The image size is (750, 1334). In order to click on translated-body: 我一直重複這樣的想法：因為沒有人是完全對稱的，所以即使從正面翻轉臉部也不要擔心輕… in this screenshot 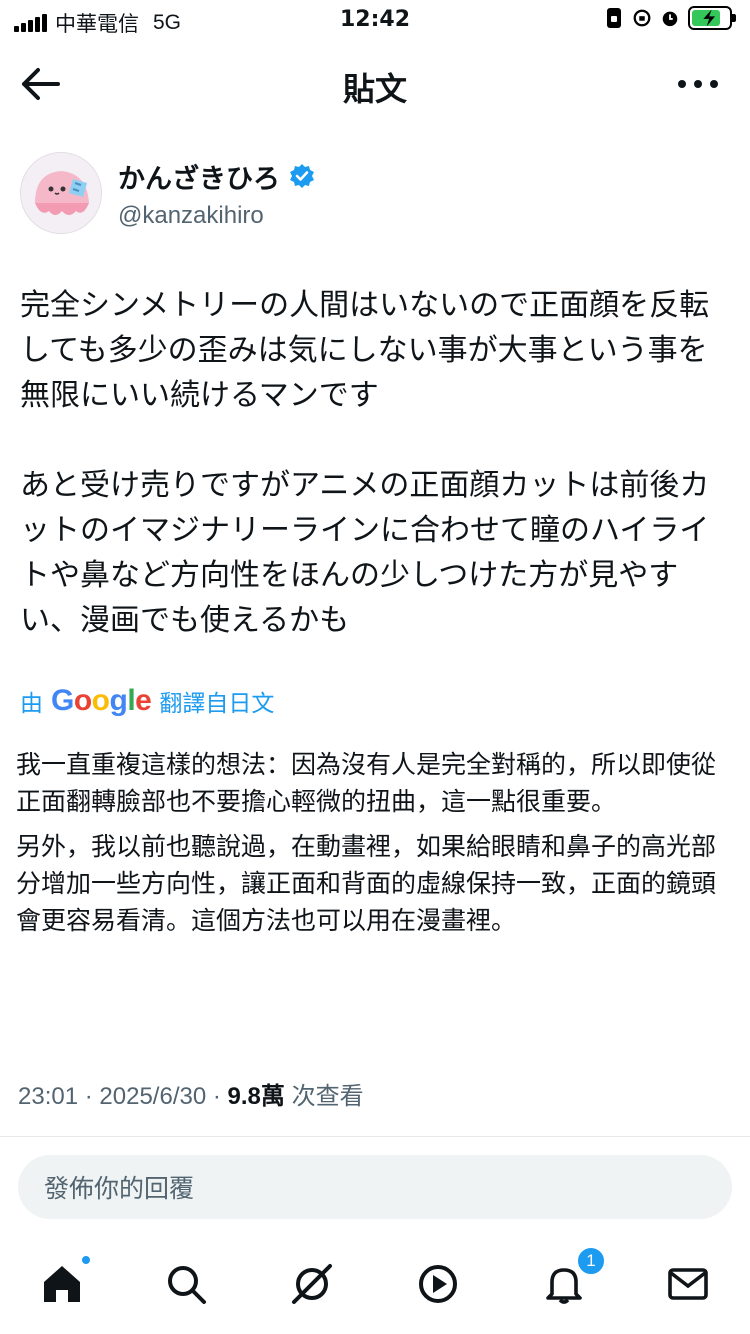, I will do `click(373, 846)`.